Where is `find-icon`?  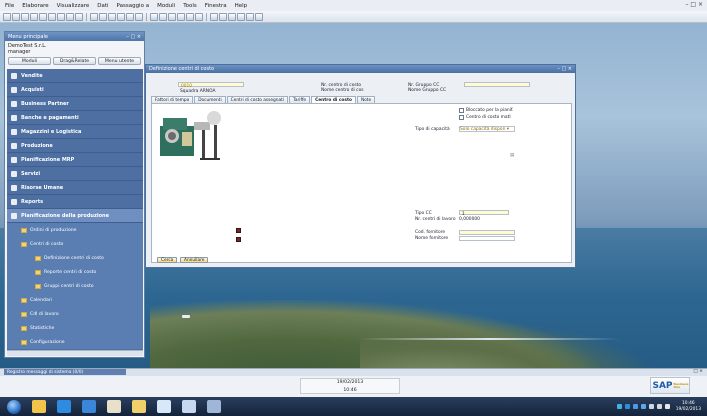
find-icon is located at coordinates (94, 16).